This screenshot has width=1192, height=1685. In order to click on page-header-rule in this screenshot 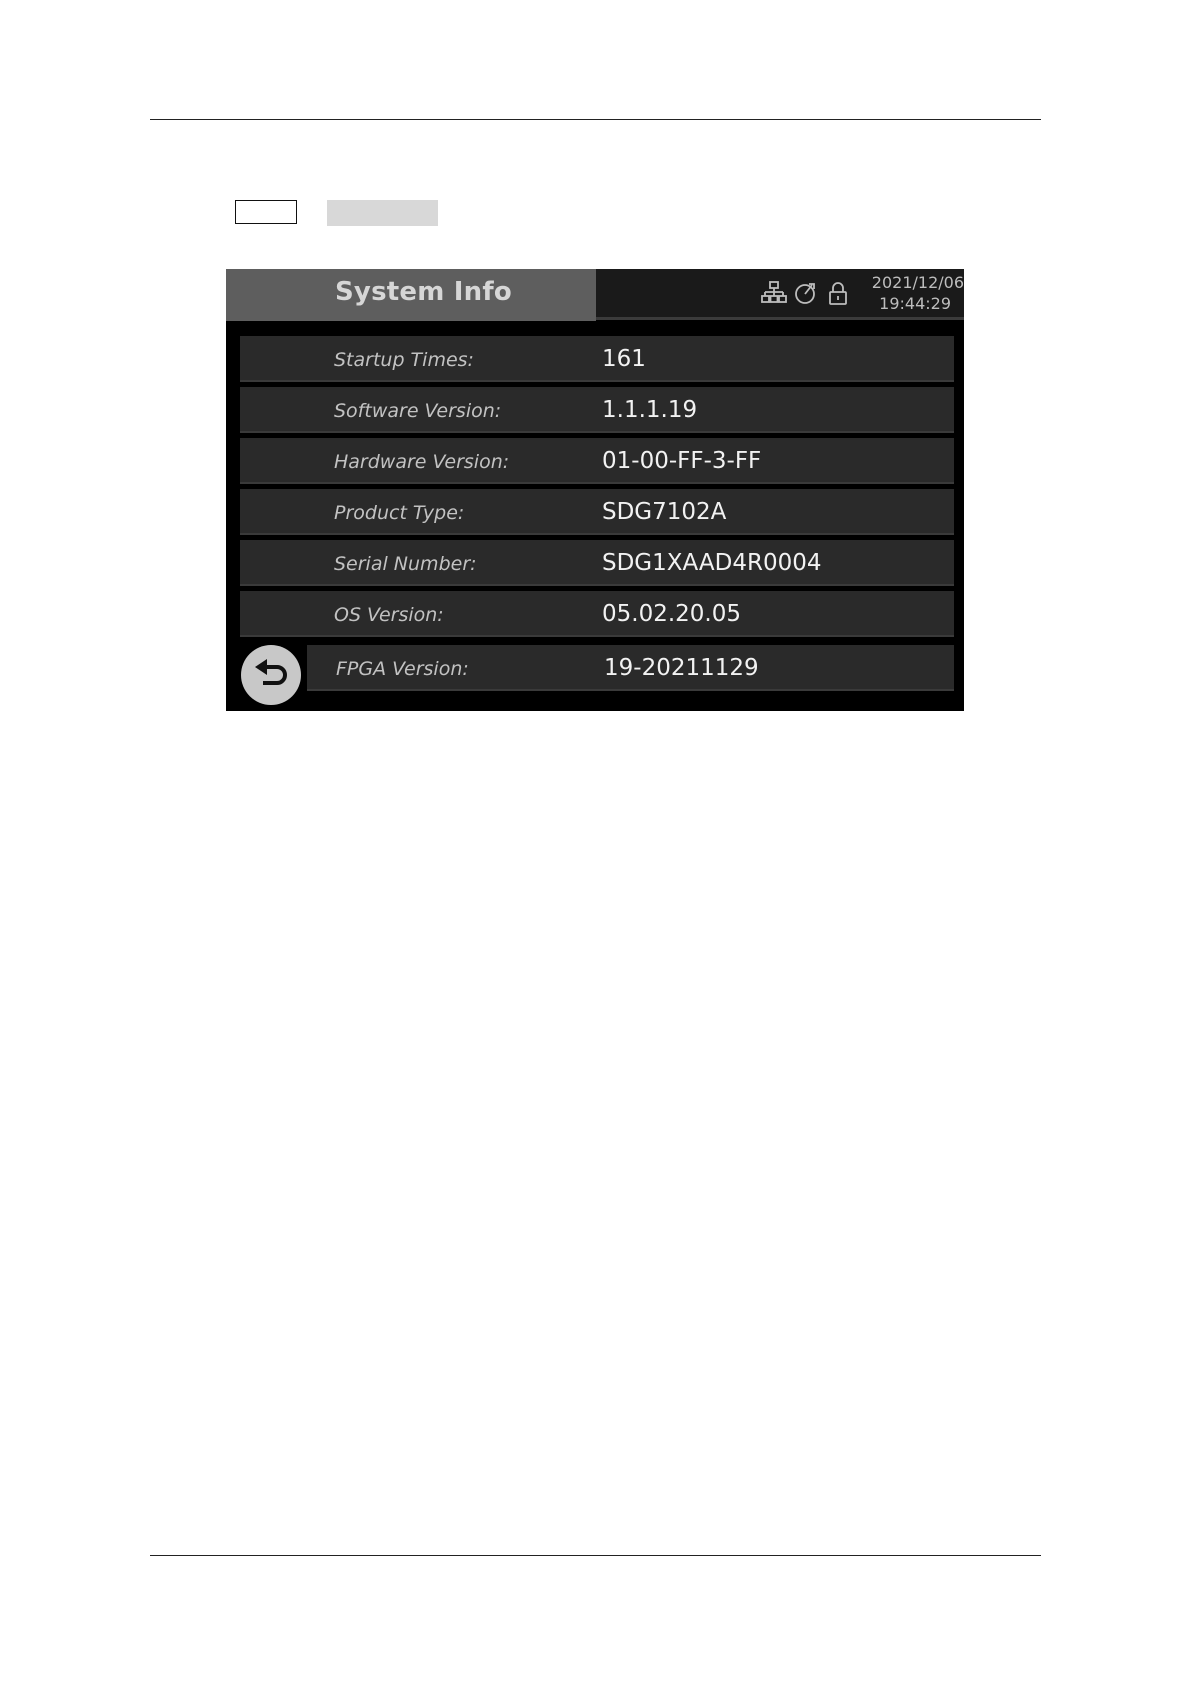, I will do `click(595, 119)`.